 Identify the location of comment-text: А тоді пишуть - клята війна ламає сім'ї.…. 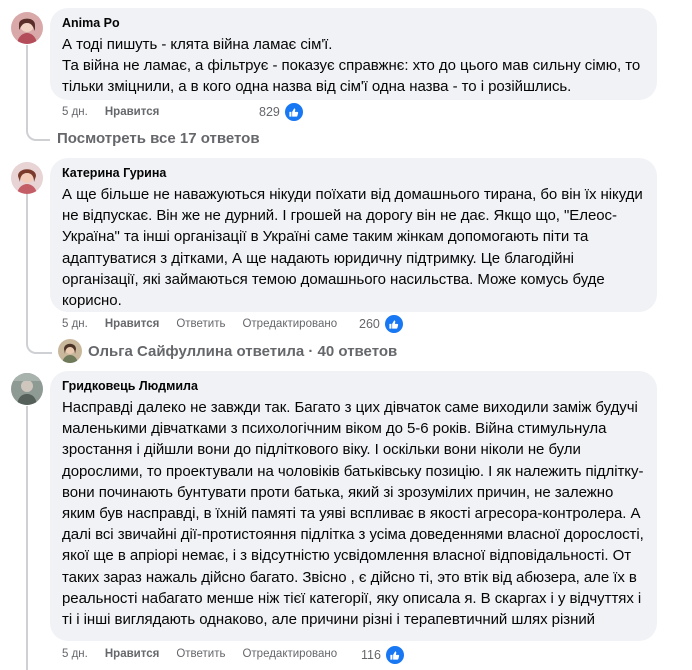
(351, 66).